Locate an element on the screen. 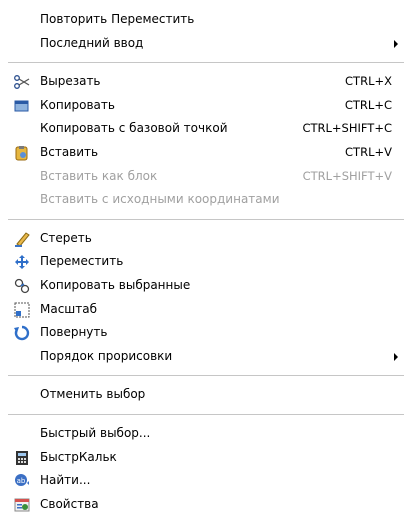 Image resolution: width=404 pixels, height=521 pixels. menu-item-cut: Вырезать CTRL+X is located at coordinates (202, 82).